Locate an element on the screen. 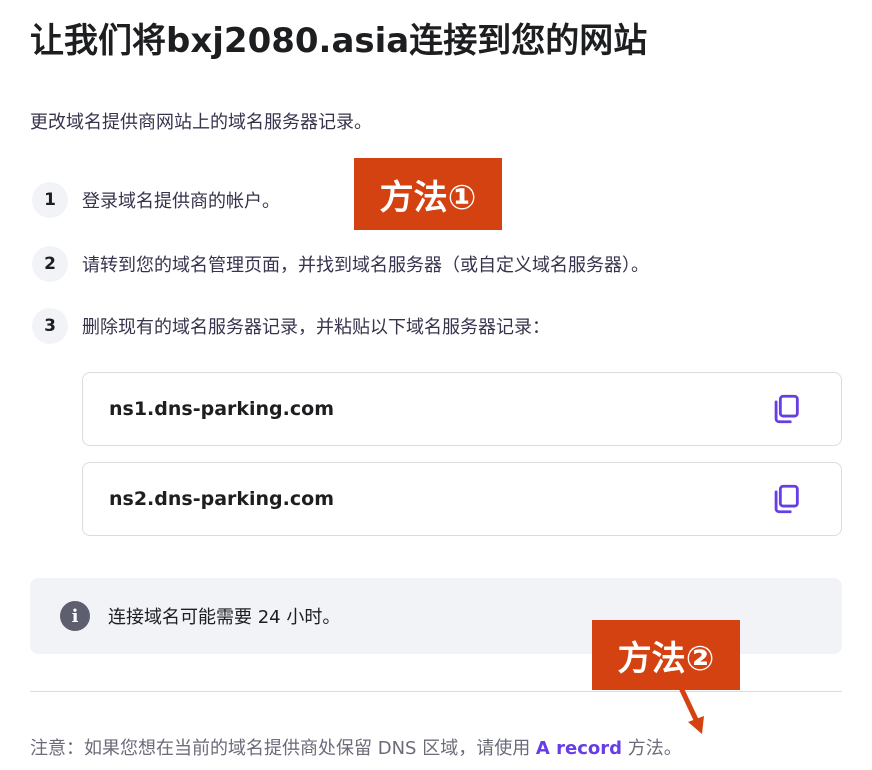 The width and height of the screenshot is (872, 770). note-prefix: 注意：如果您想在当前的域名提供商处保留 DNS 区域，请使用 is located at coordinates (283, 748).